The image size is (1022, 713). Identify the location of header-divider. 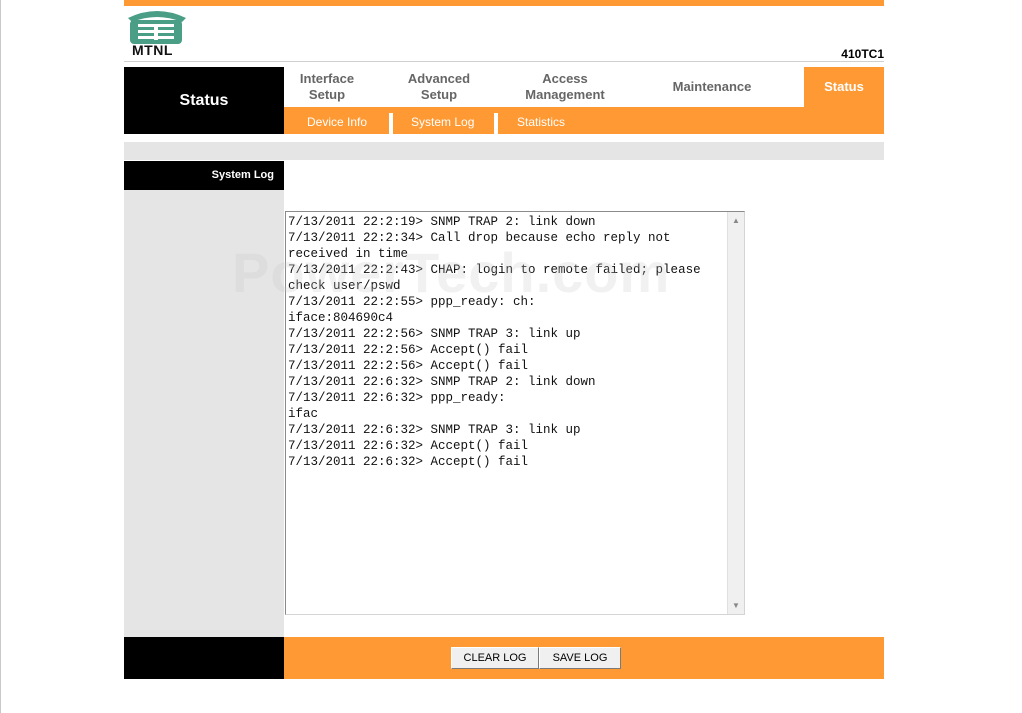
(504, 61).